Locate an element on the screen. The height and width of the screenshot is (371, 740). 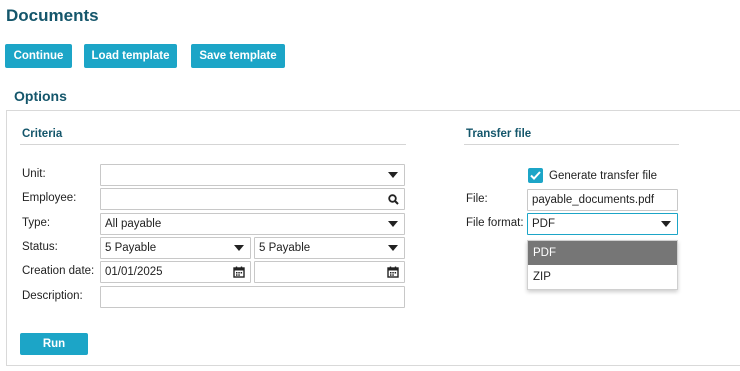
creation-date-from-value: 01/01/2025 is located at coordinates (134, 272).